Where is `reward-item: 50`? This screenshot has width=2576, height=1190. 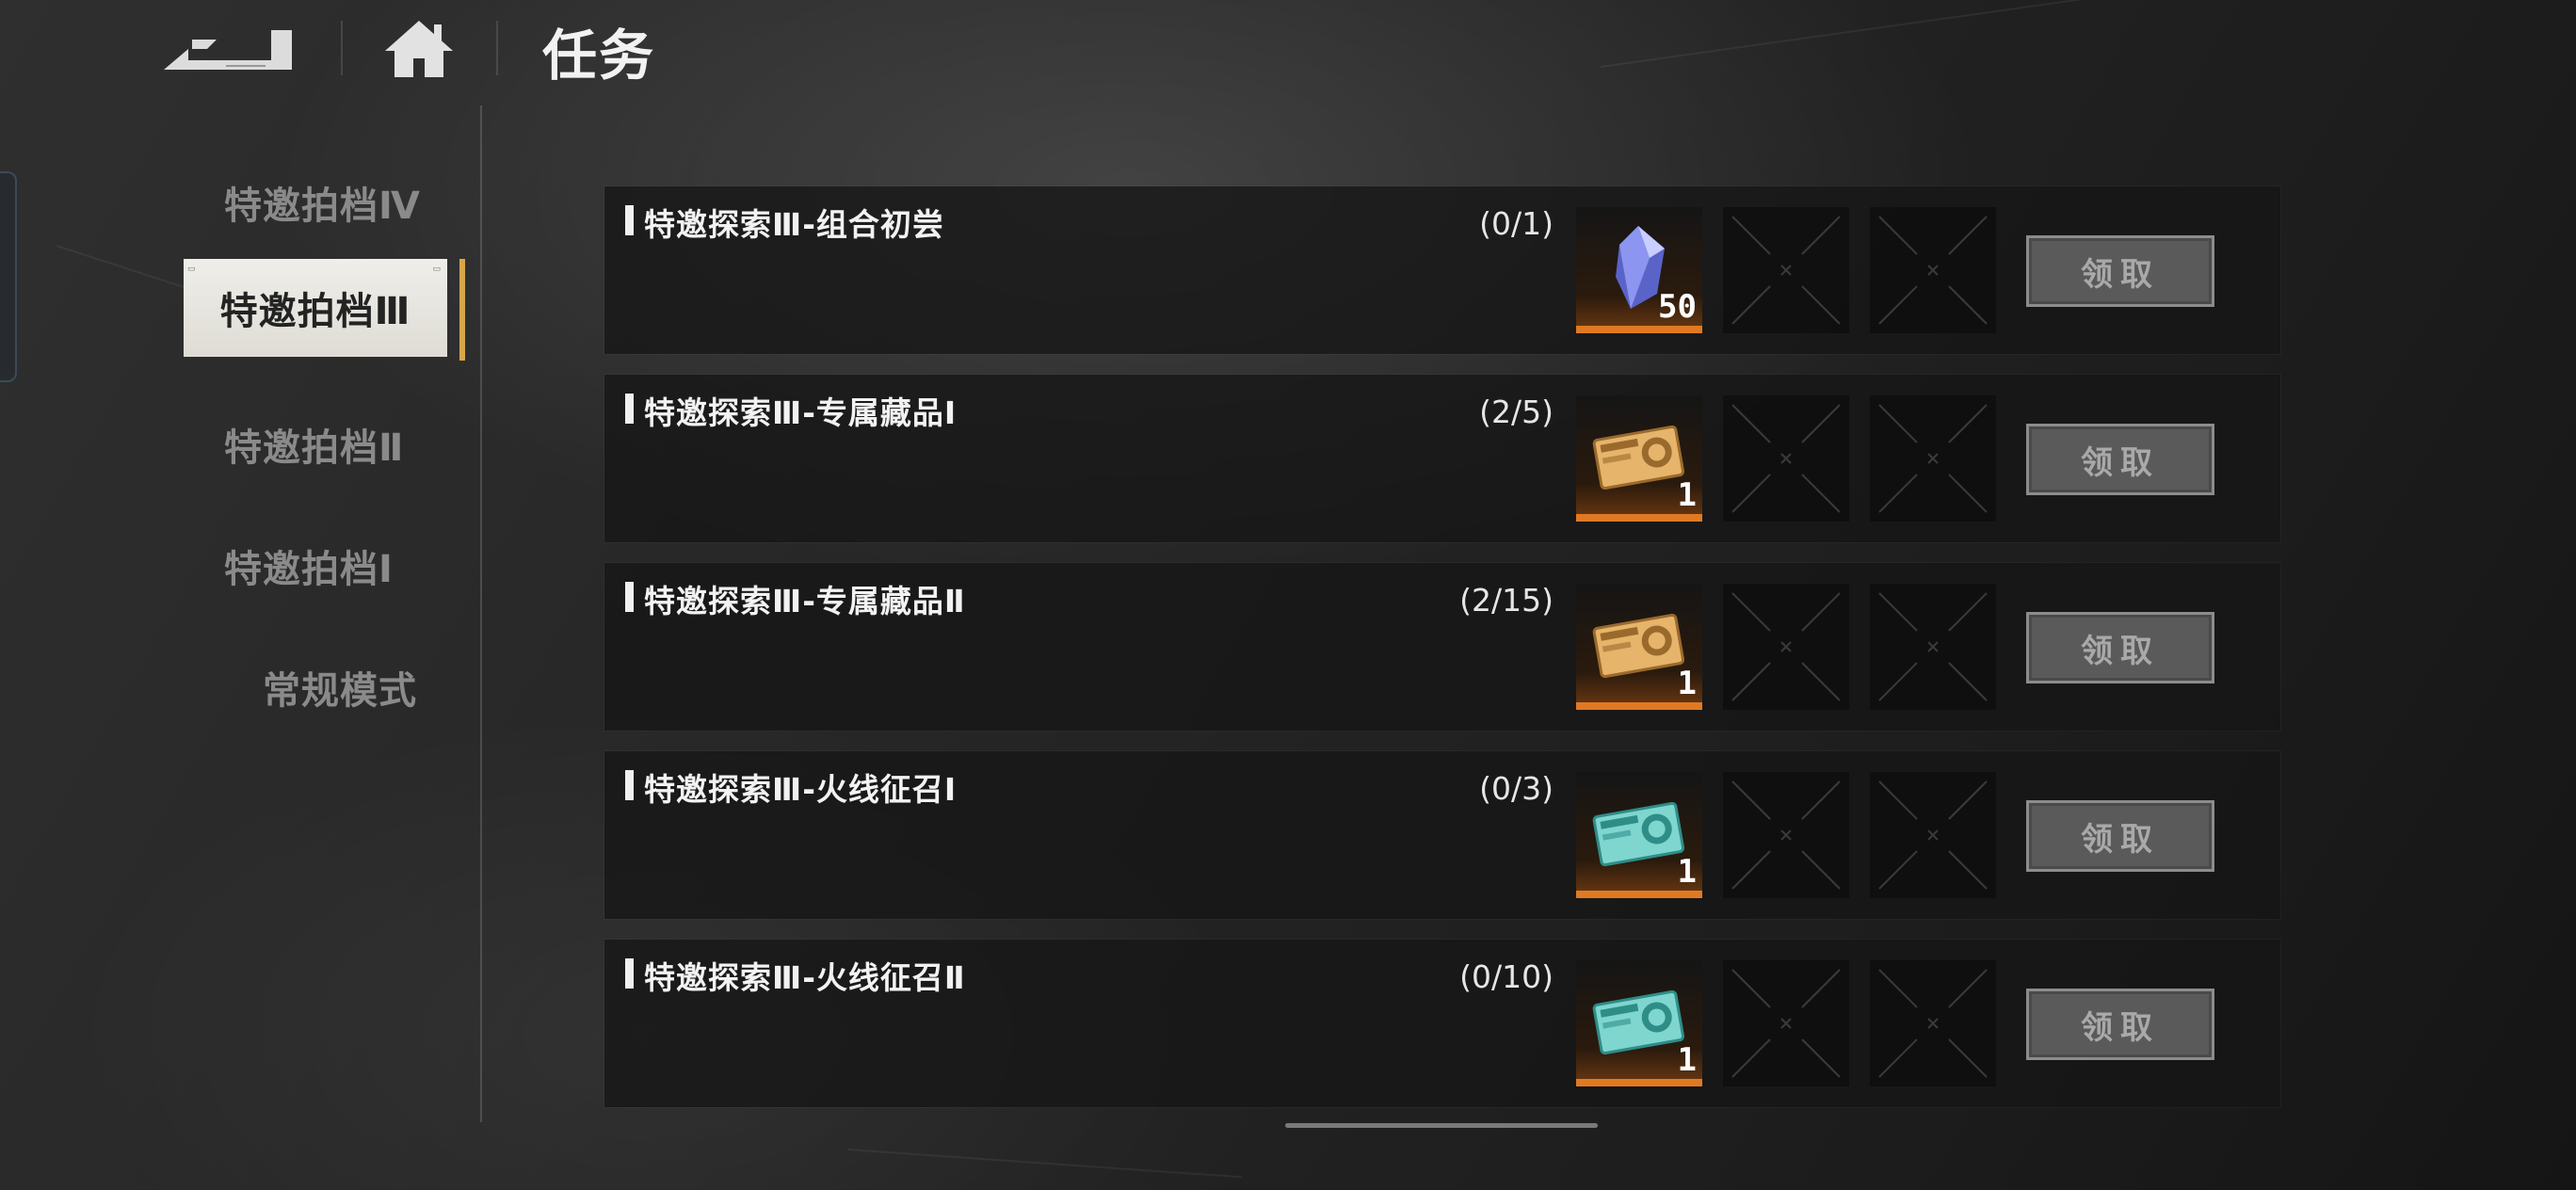 reward-item: 50 is located at coordinates (1639, 270).